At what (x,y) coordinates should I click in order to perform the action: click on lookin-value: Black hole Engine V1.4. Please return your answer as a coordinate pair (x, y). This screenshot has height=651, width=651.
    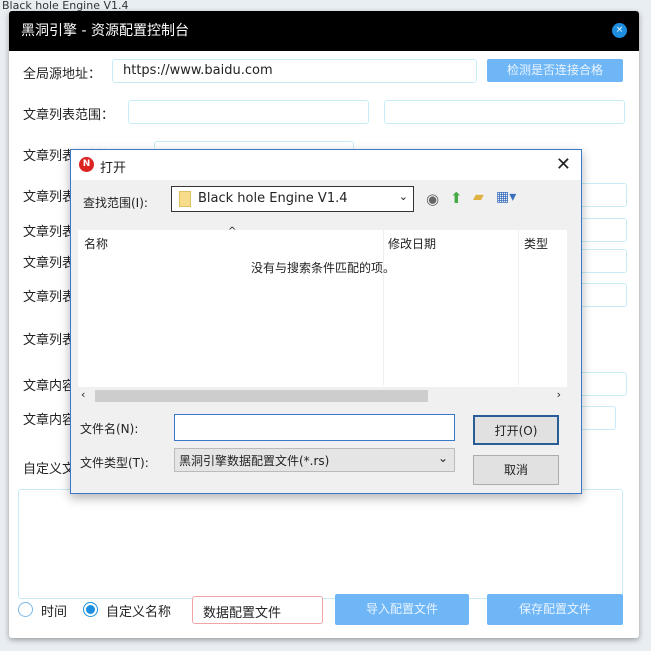
    Looking at the image, I should click on (273, 198).